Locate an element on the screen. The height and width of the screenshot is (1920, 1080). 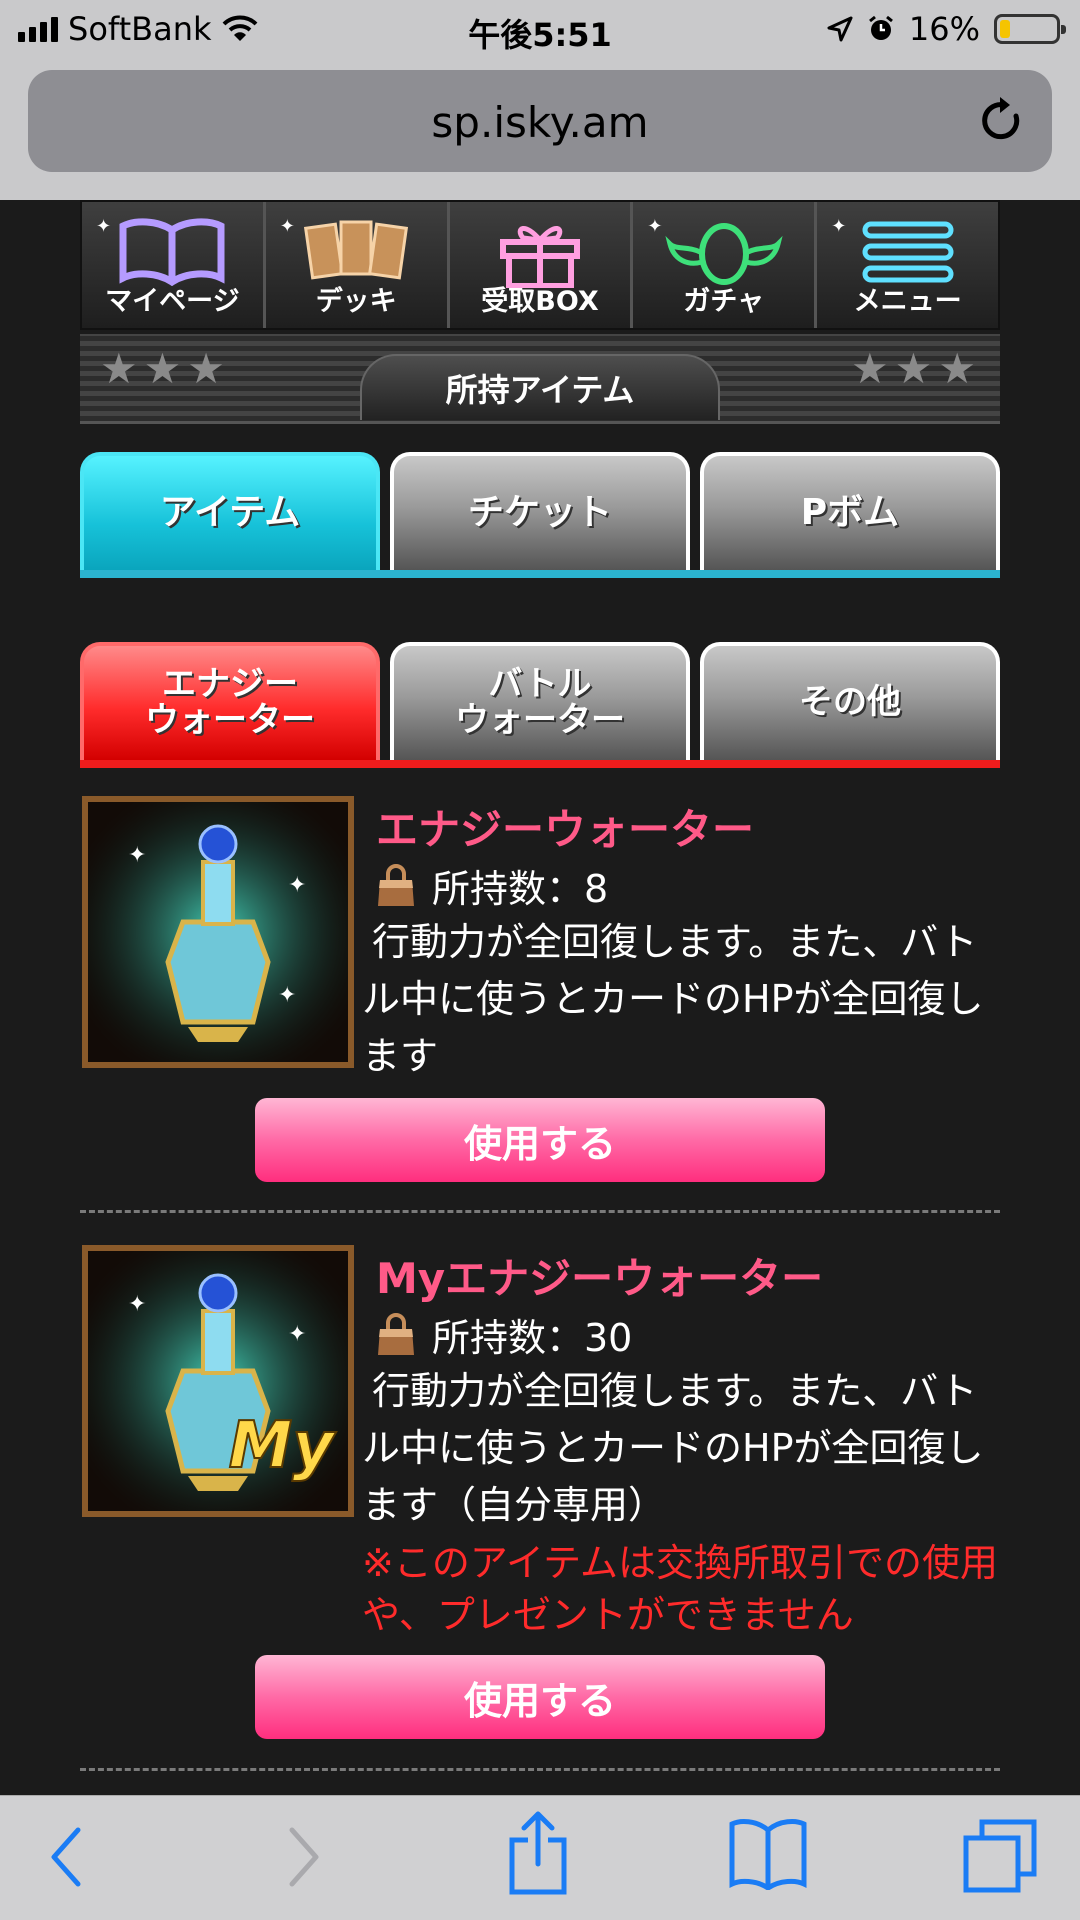
nav-menu: ✦ メニュー is located at coordinates (907, 265).